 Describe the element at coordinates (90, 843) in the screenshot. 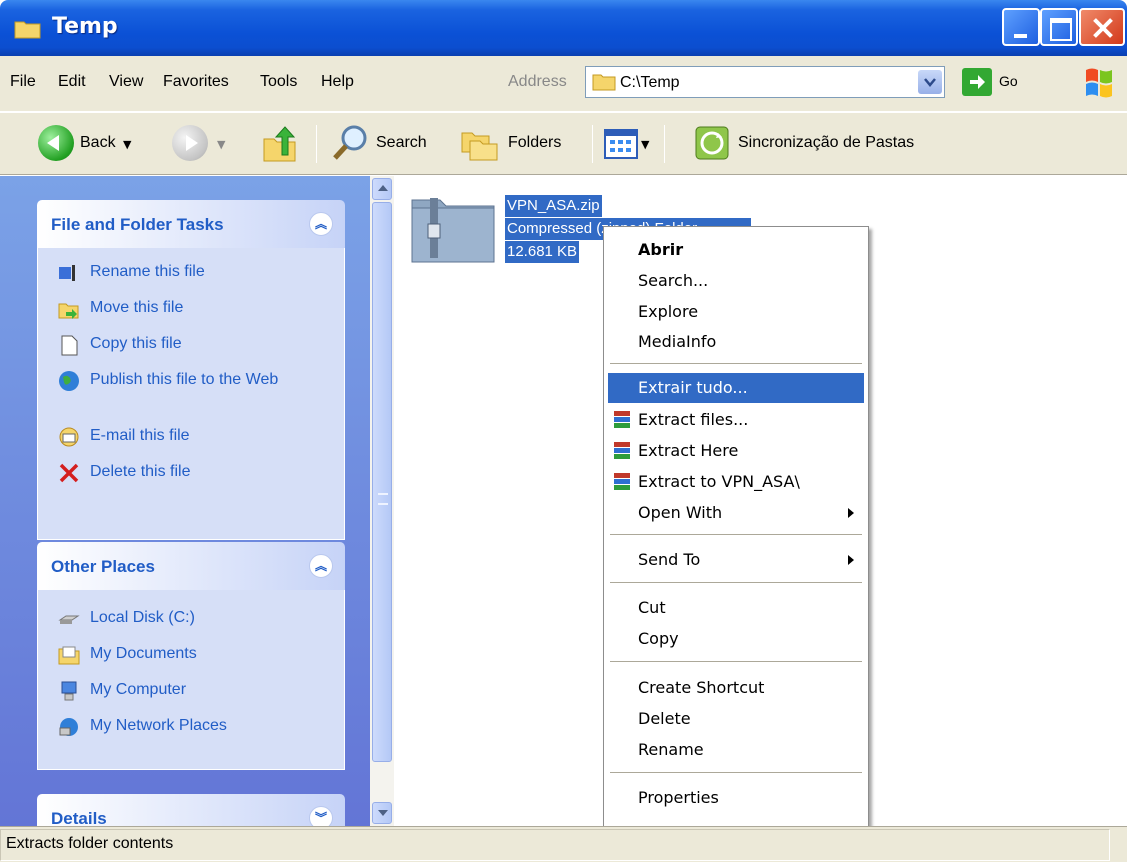

I see `status-text: Extracts folder contents` at that location.